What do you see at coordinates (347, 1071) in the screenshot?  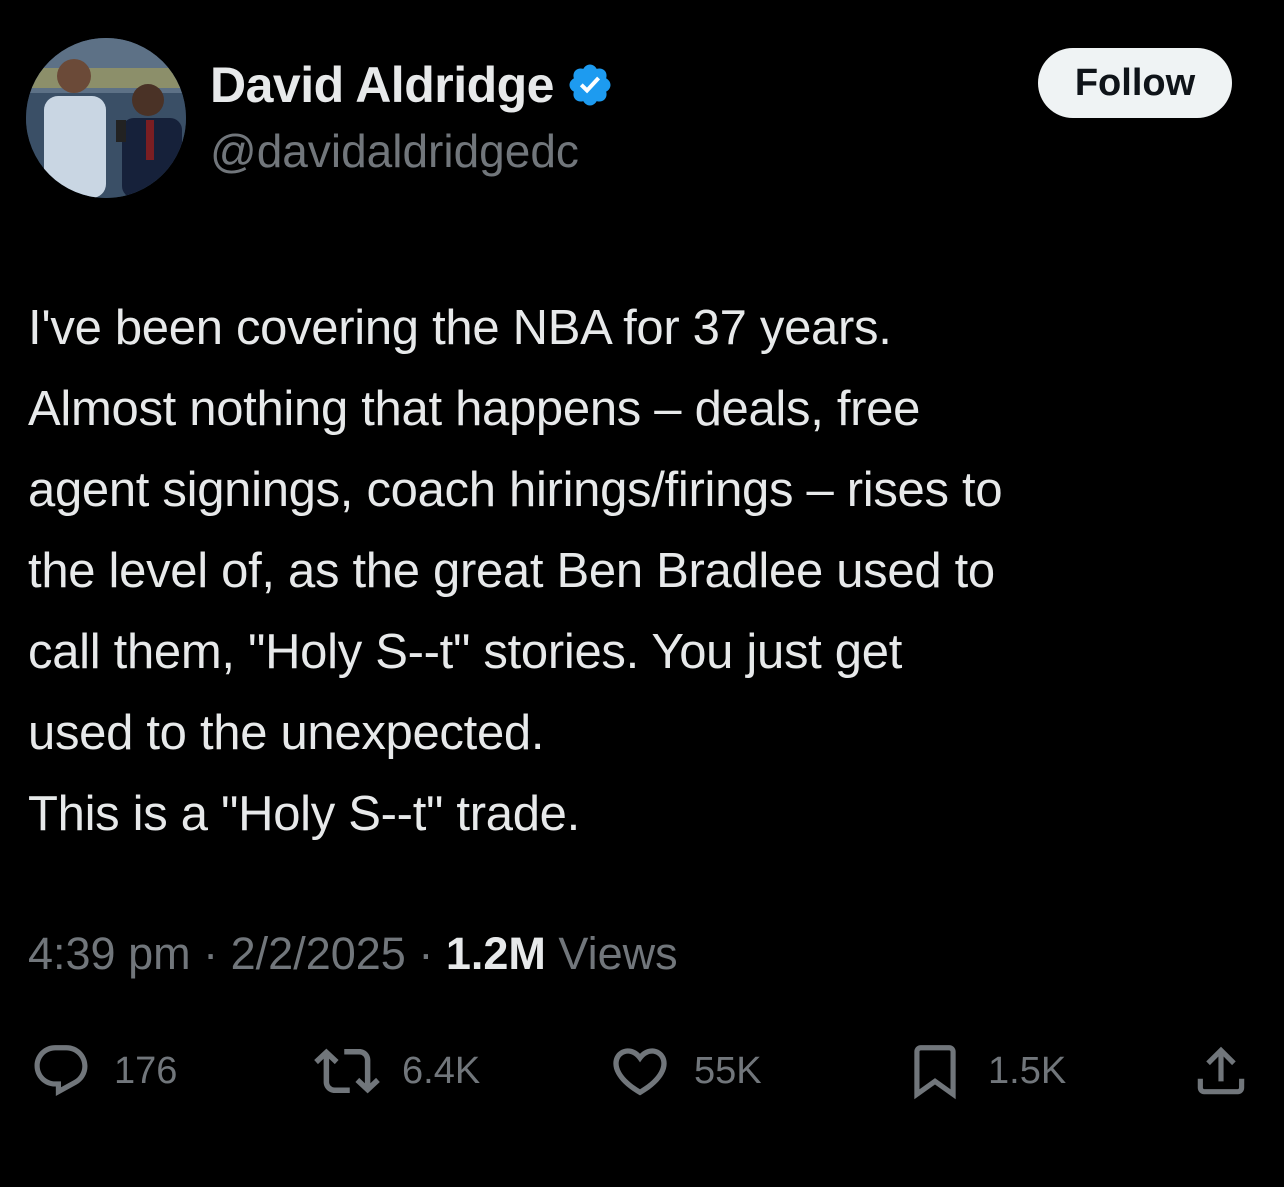 I see `retweet-icon` at bounding box center [347, 1071].